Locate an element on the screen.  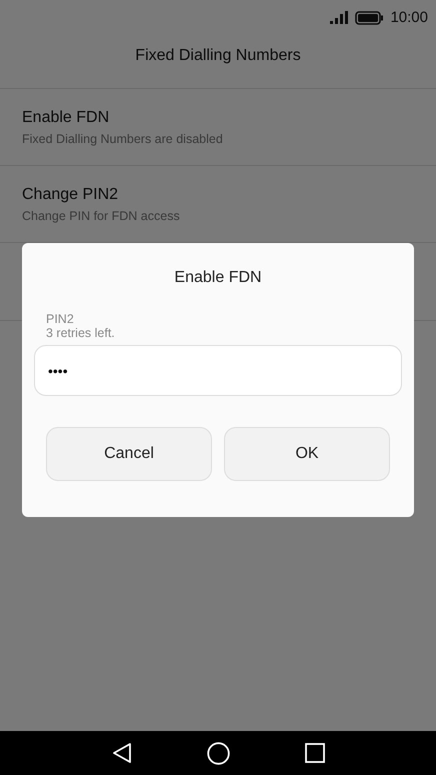
cancel-button: Cancel is located at coordinates (129, 454).